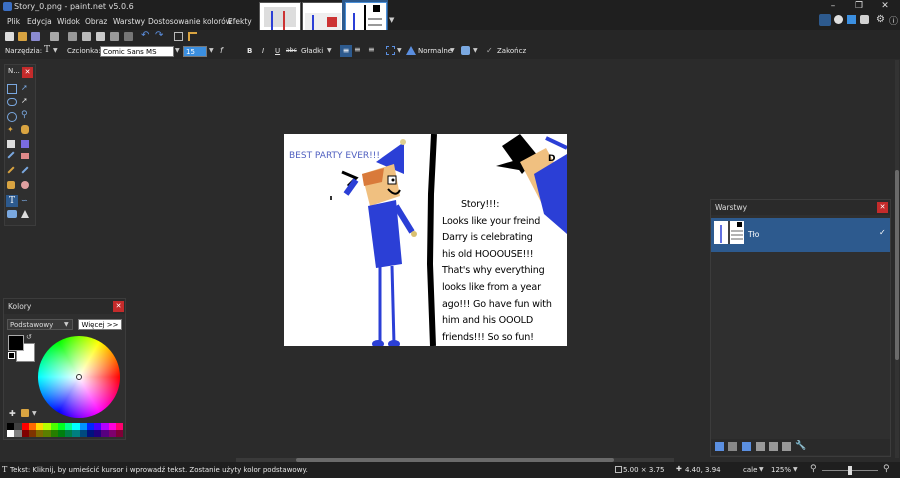 Image resolution: width=900 pixels, height=478 pixels. What do you see at coordinates (800, 446) in the screenshot?
I see `layer-properties-icon: 🔧` at bounding box center [800, 446].